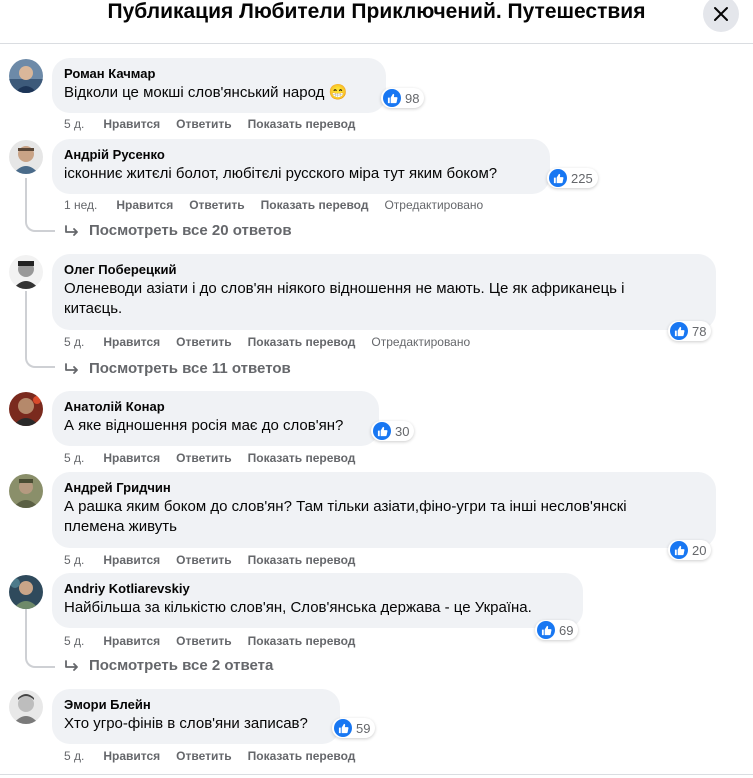 This screenshot has width=753, height=778. Describe the element at coordinates (206, 92) in the screenshot. I see `comment-text: Відколи це мокші слов'янський народ 😁` at that location.